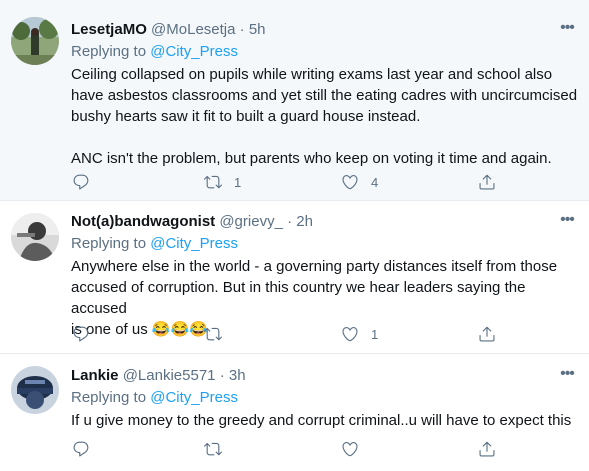 The width and height of the screenshot is (589, 471). I want to click on tweet-header: Lankie @Lankie5571 · 3h, so click(158, 376).